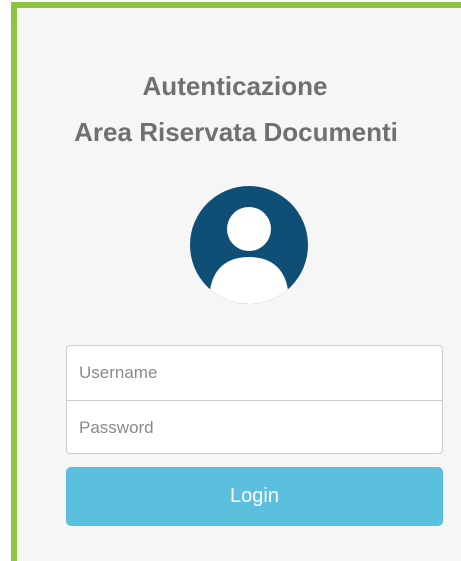 Image resolution: width=461 pixels, height=561 pixels. Describe the element at coordinates (254, 427) in the screenshot. I see `password-field` at that location.